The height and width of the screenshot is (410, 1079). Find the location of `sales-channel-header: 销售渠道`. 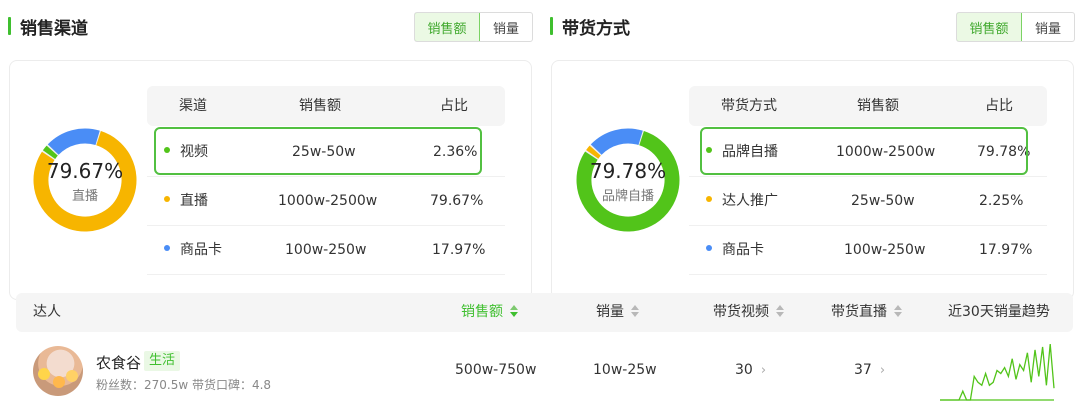

sales-channel-header: 销售渠道 is located at coordinates (48, 26).